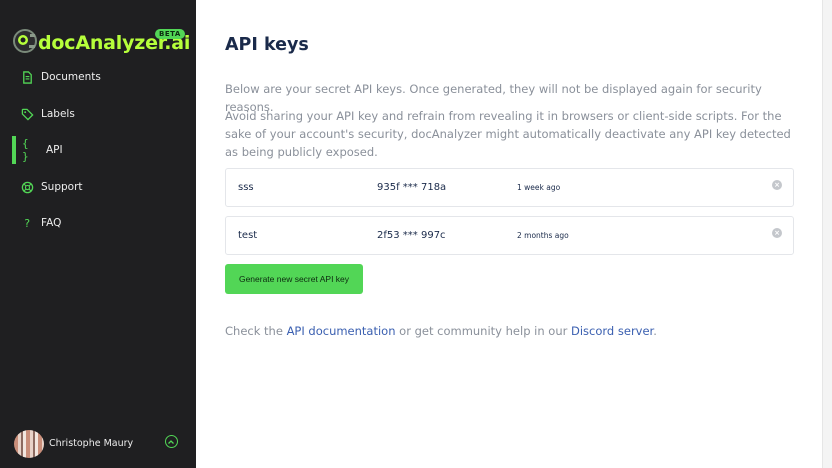  Describe the element at coordinates (655, 331) in the screenshot. I see `help-suffix: .` at that location.